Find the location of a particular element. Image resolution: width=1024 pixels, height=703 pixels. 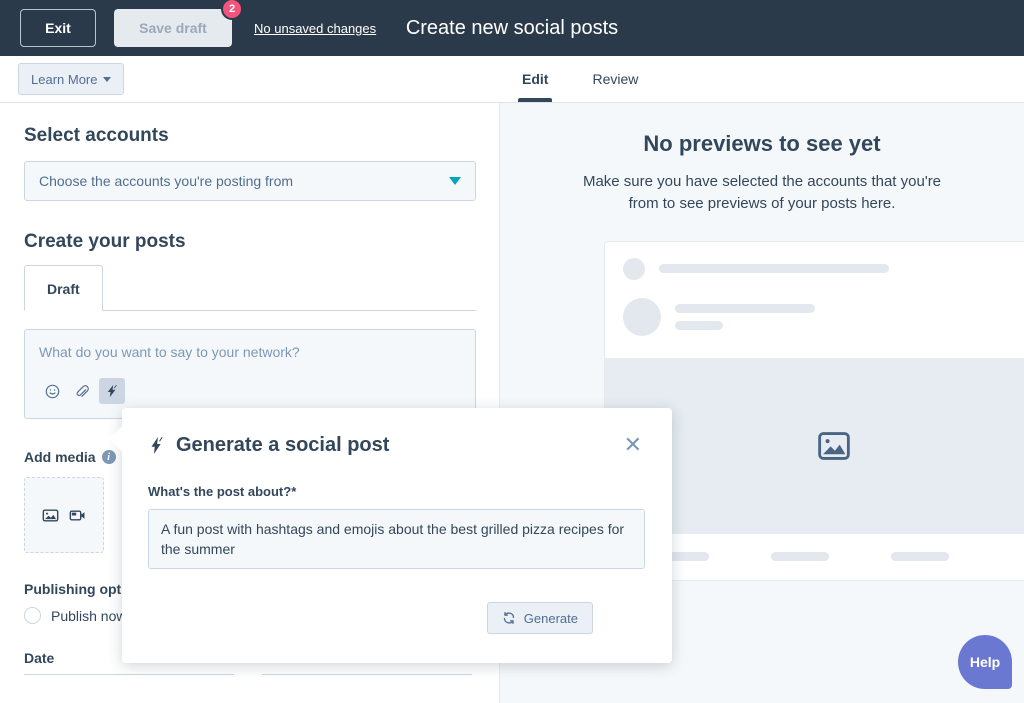

save-draft-button: Save draft is located at coordinates (173, 28).